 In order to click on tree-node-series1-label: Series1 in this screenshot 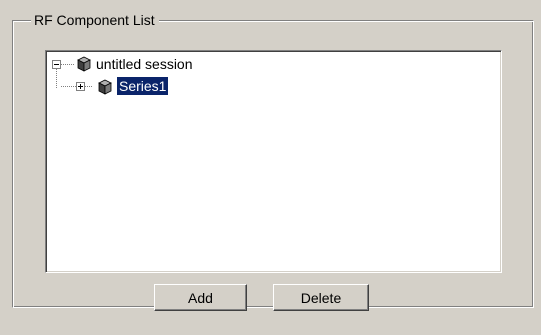, I will do `click(143, 86)`.